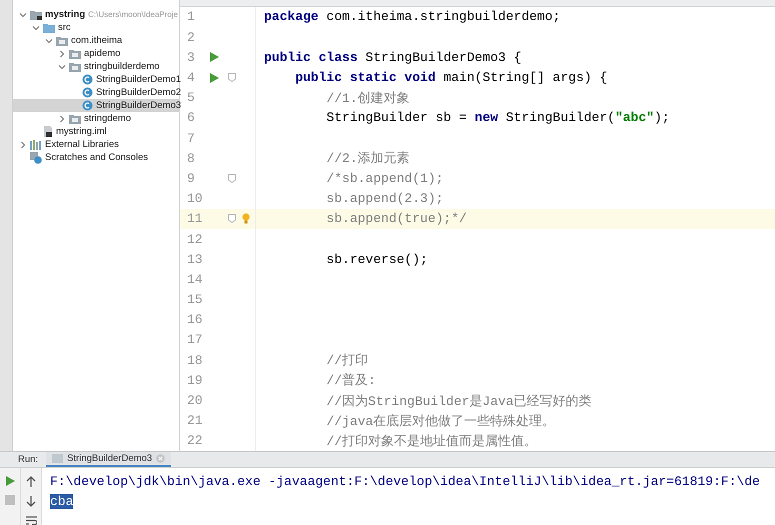 Image resolution: width=775 pixels, height=525 pixels. What do you see at coordinates (195, 218) in the screenshot?
I see `line-number: 11` at bounding box center [195, 218].